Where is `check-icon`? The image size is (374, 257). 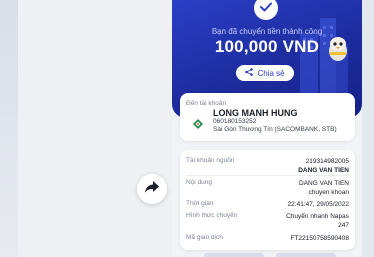 check-icon is located at coordinates (266, 8).